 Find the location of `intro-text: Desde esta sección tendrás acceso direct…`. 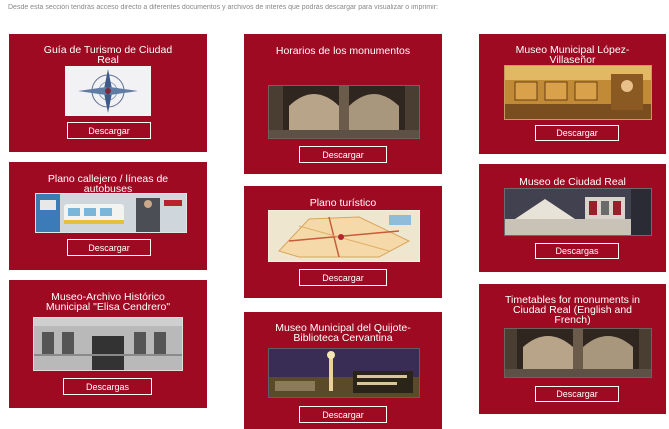

intro-text: Desde esta sección tendrás acceso direct… is located at coordinates (223, 7).